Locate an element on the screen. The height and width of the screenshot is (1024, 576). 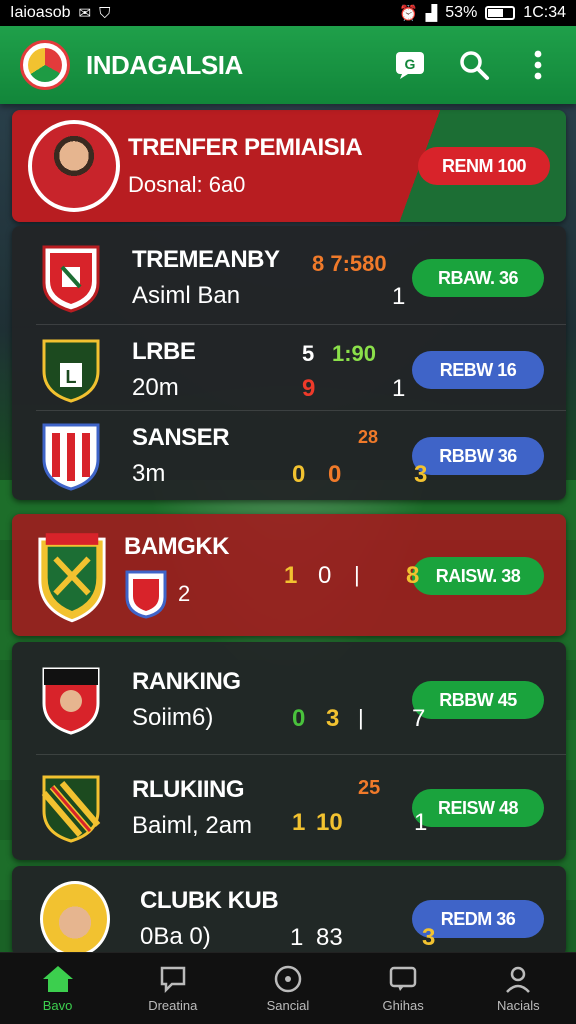
app-logo is located at coordinates (45, 65).